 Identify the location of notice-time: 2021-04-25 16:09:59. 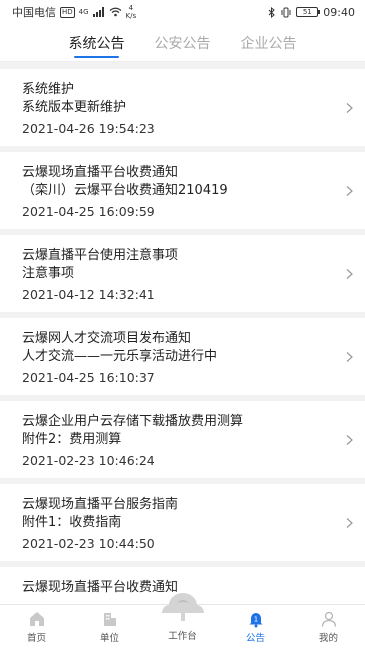
(88, 211).